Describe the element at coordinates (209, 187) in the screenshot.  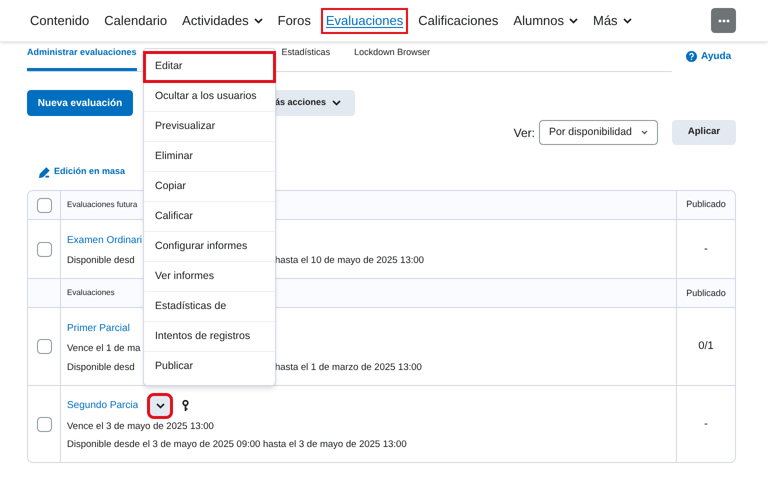
I see `menu-item: Copiar` at that location.